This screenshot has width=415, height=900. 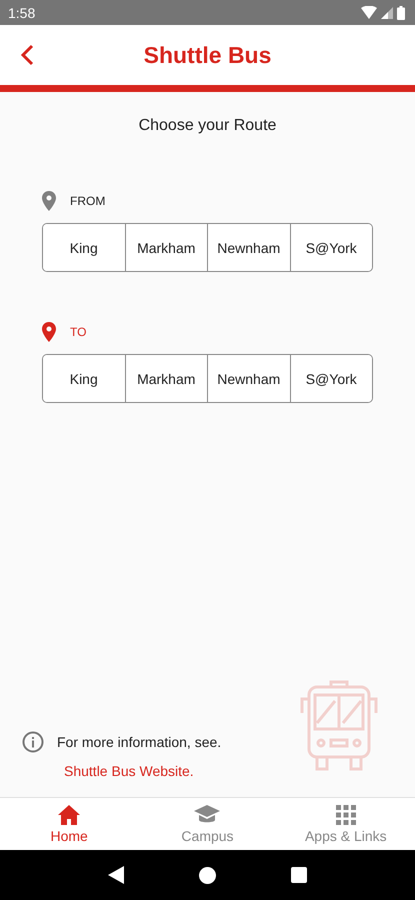 I want to click on graduation-cap-icon, so click(x=207, y=814).